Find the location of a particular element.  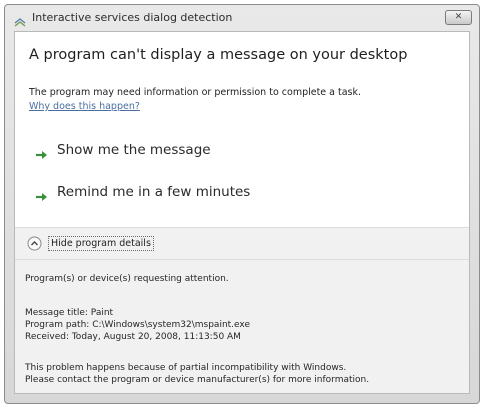

title-bar: Interactive services dialog detection ✕ is located at coordinates (242, 18).